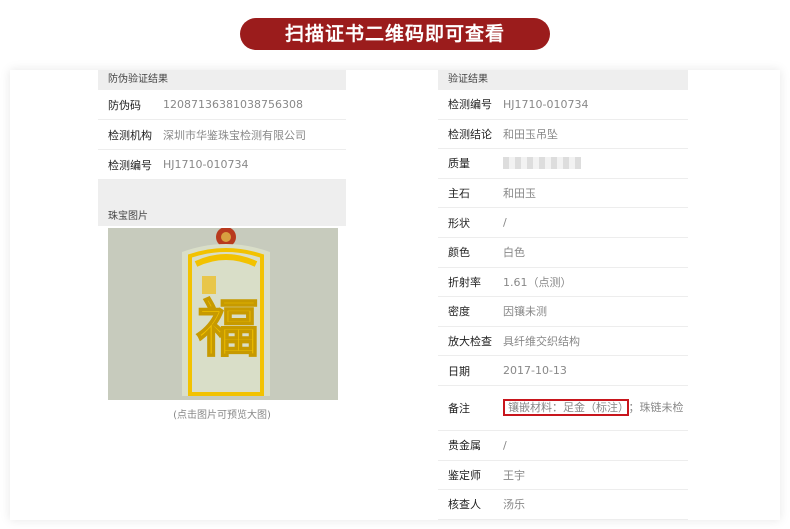 The width and height of the screenshot is (790, 529). Describe the element at coordinates (563, 505) in the screenshot. I see `row-reviewer: 核查人 汤乐` at that location.